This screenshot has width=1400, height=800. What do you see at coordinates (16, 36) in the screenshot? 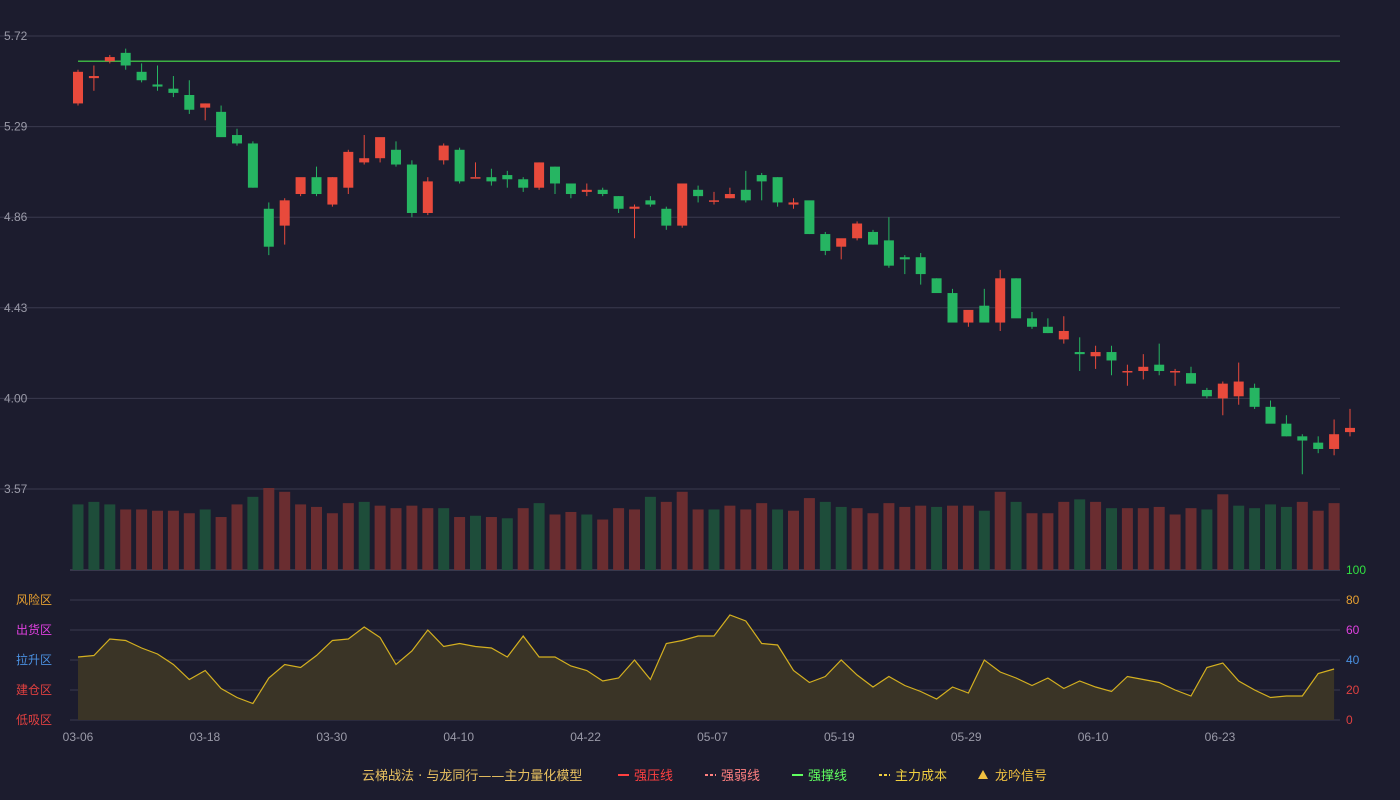
I see `price-tick-label: 5.72` at bounding box center [16, 36].